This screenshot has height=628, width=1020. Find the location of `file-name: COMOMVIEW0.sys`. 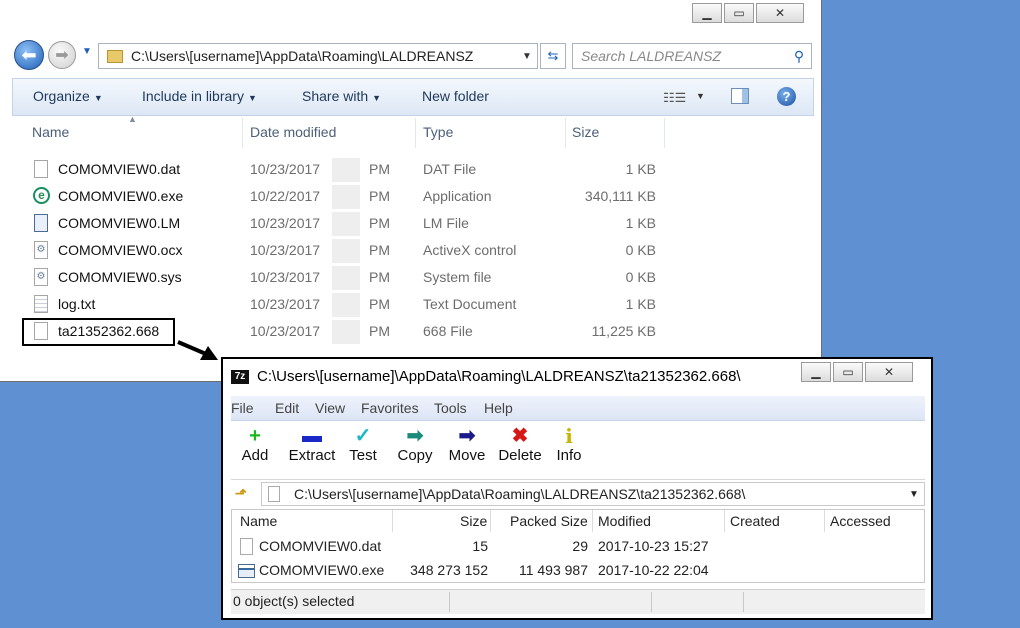

file-name: COMOMVIEW0.sys is located at coordinates (120, 277).